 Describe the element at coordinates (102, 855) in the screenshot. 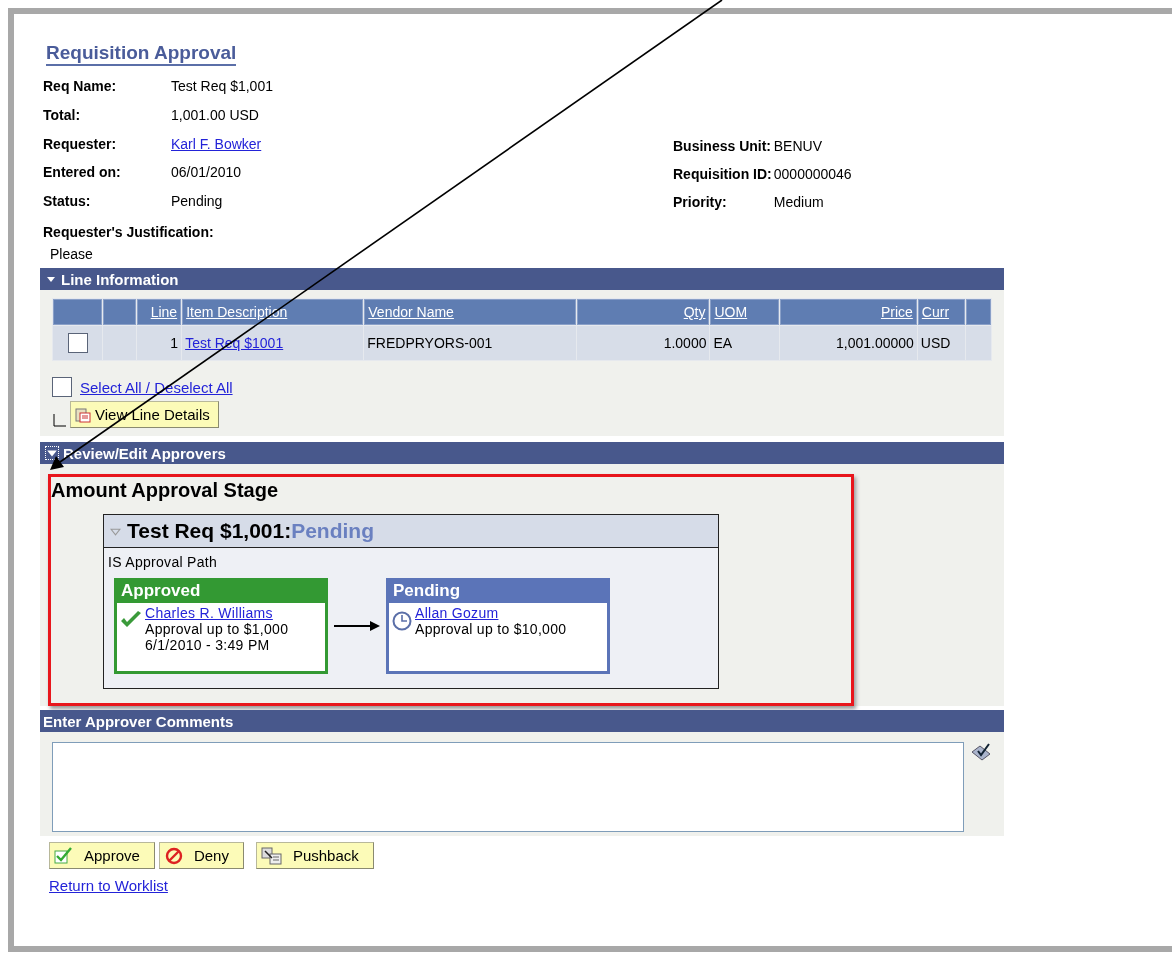

I see `action-button: Approve` at that location.